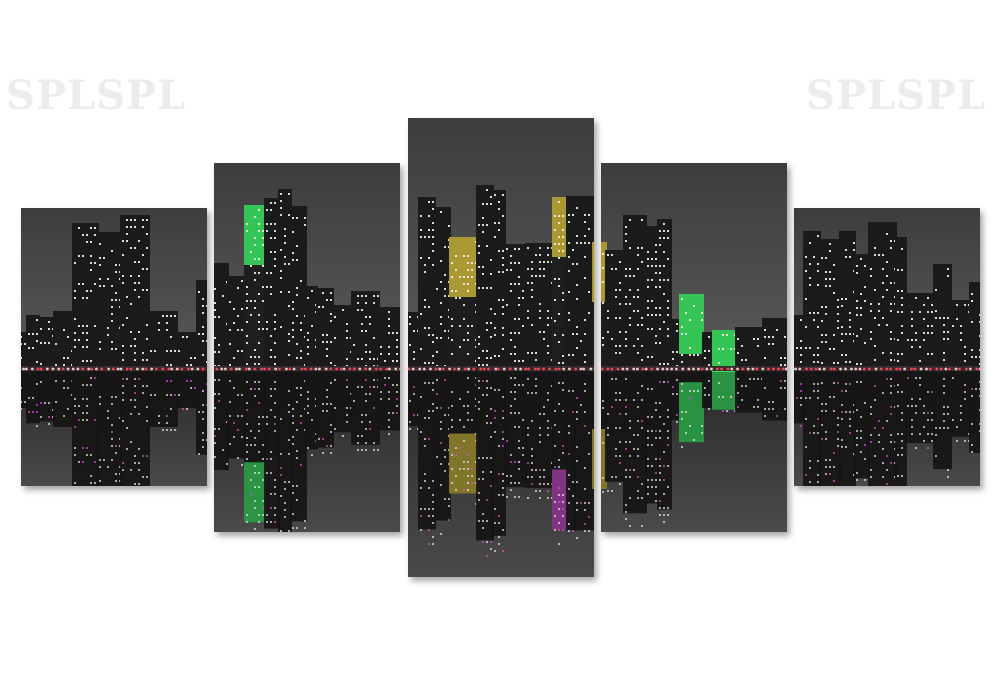 The image size is (1000, 695). I want to click on watermark-right: SPLSPL, so click(896, 95).